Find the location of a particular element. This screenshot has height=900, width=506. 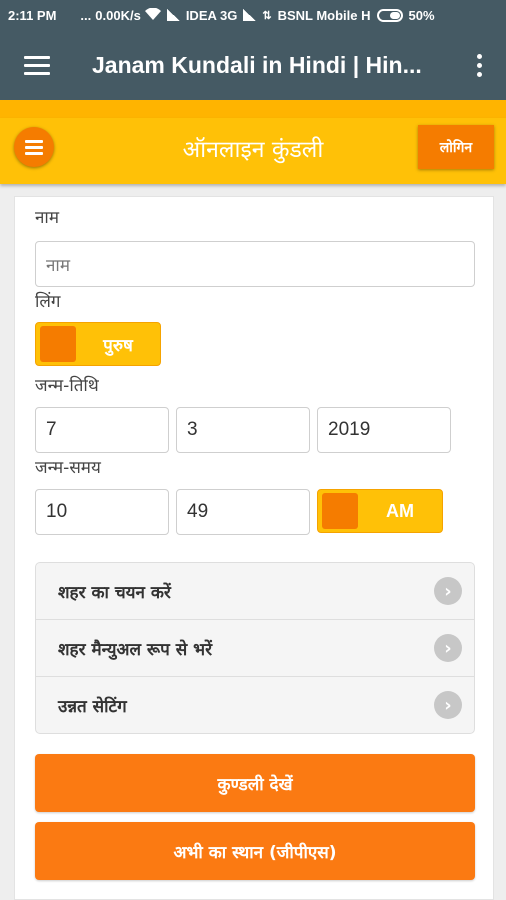

drawer-menu-icon is located at coordinates (37, 65).